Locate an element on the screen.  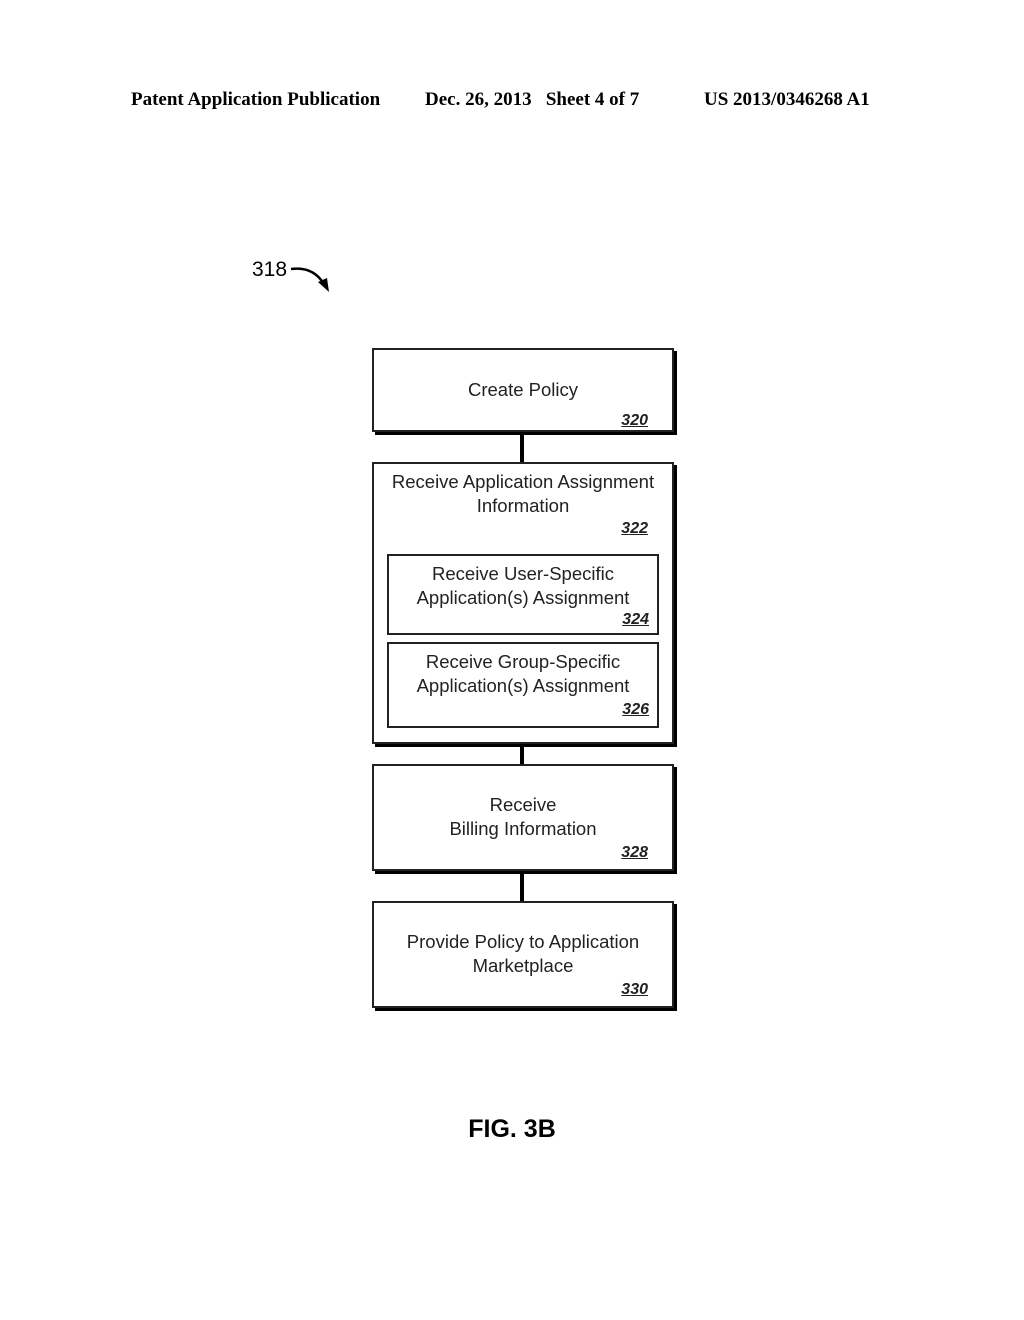
step-label: Create Policy is located at coordinates (522, 389).